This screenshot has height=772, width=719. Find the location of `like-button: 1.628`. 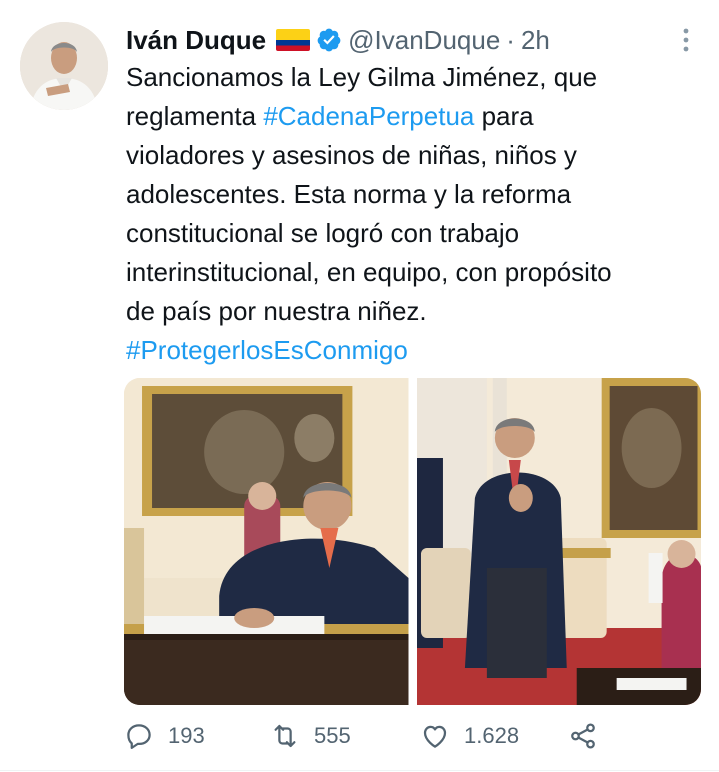

like-button: 1.628 is located at coordinates (469, 736).